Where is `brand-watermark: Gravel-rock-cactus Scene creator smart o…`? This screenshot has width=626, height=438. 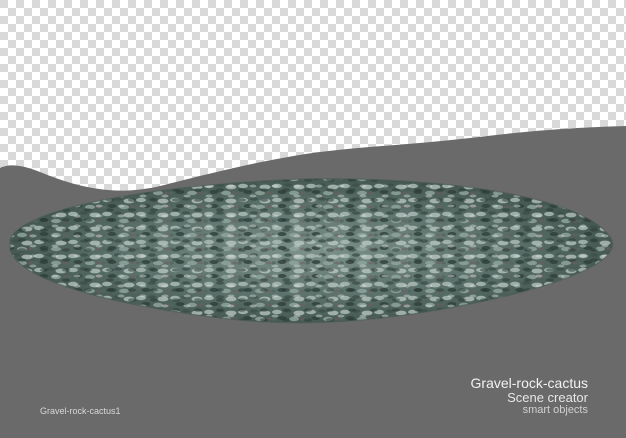
brand-watermark: Gravel-rock-cactus Scene creator smart o… is located at coordinates (529, 396).